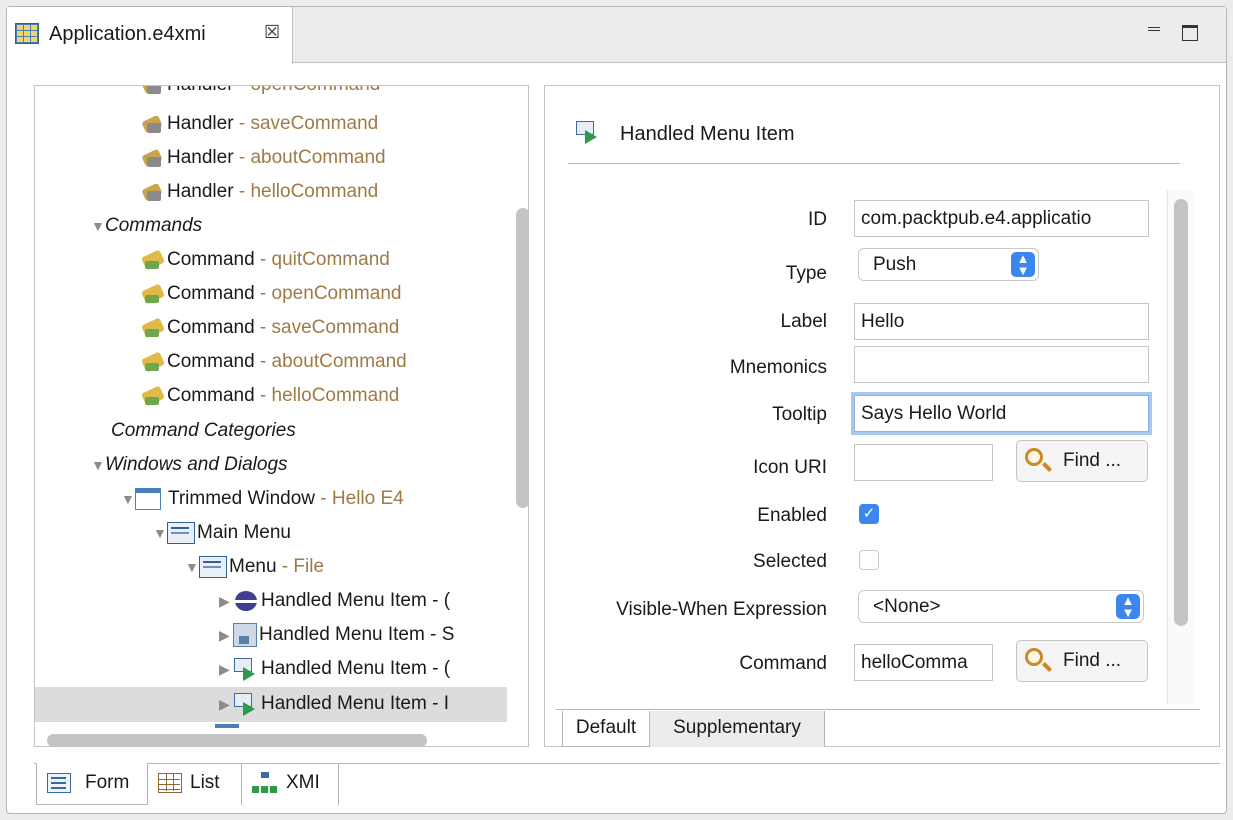 The height and width of the screenshot is (820, 1233). What do you see at coordinates (27, 33) in the screenshot?
I see `e4xmi-file-icon` at bounding box center [27, 33].